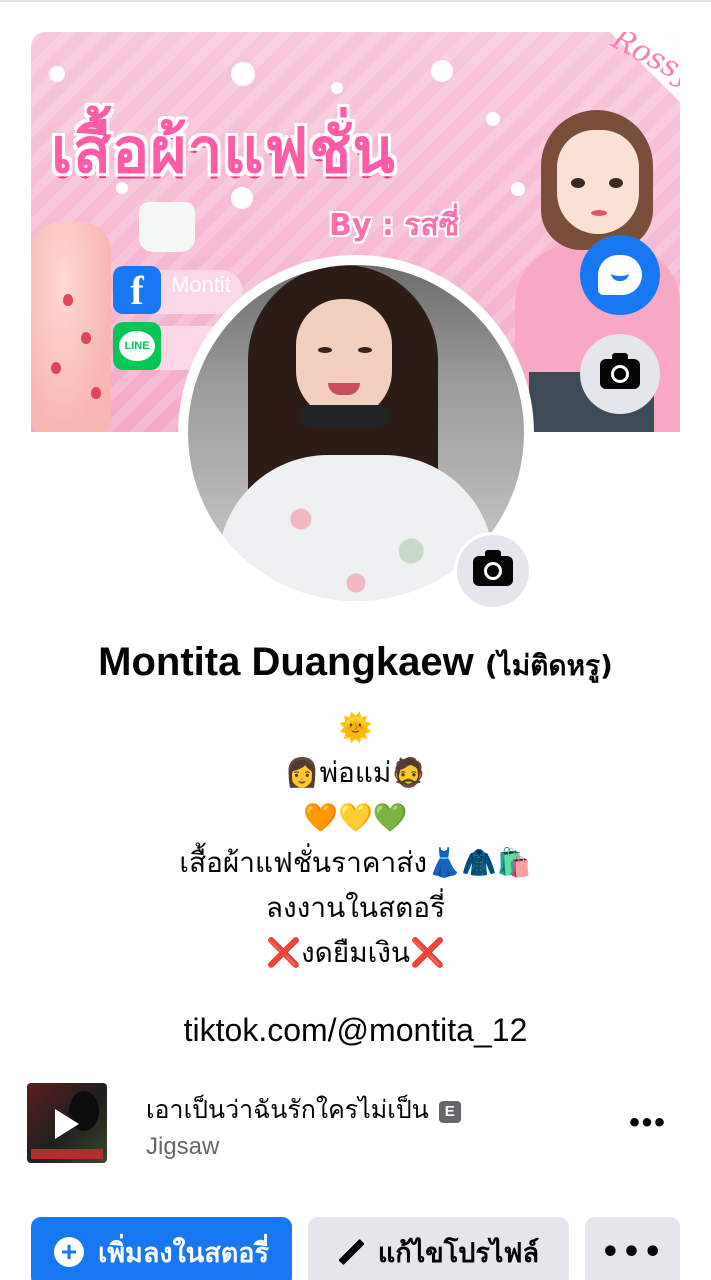 Image resolution: width=711 pixels, height=1280 pixels. I want to click on bio-line: ❌งดยืมเงิน❌, so click(355, 952).